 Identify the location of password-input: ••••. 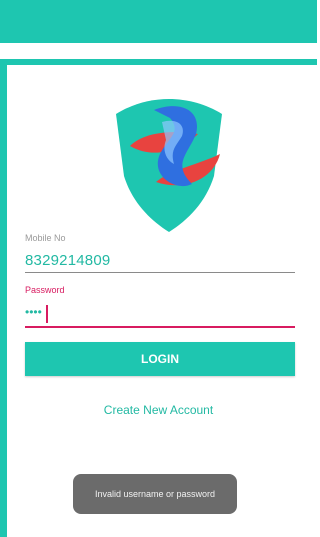
(33, 312).